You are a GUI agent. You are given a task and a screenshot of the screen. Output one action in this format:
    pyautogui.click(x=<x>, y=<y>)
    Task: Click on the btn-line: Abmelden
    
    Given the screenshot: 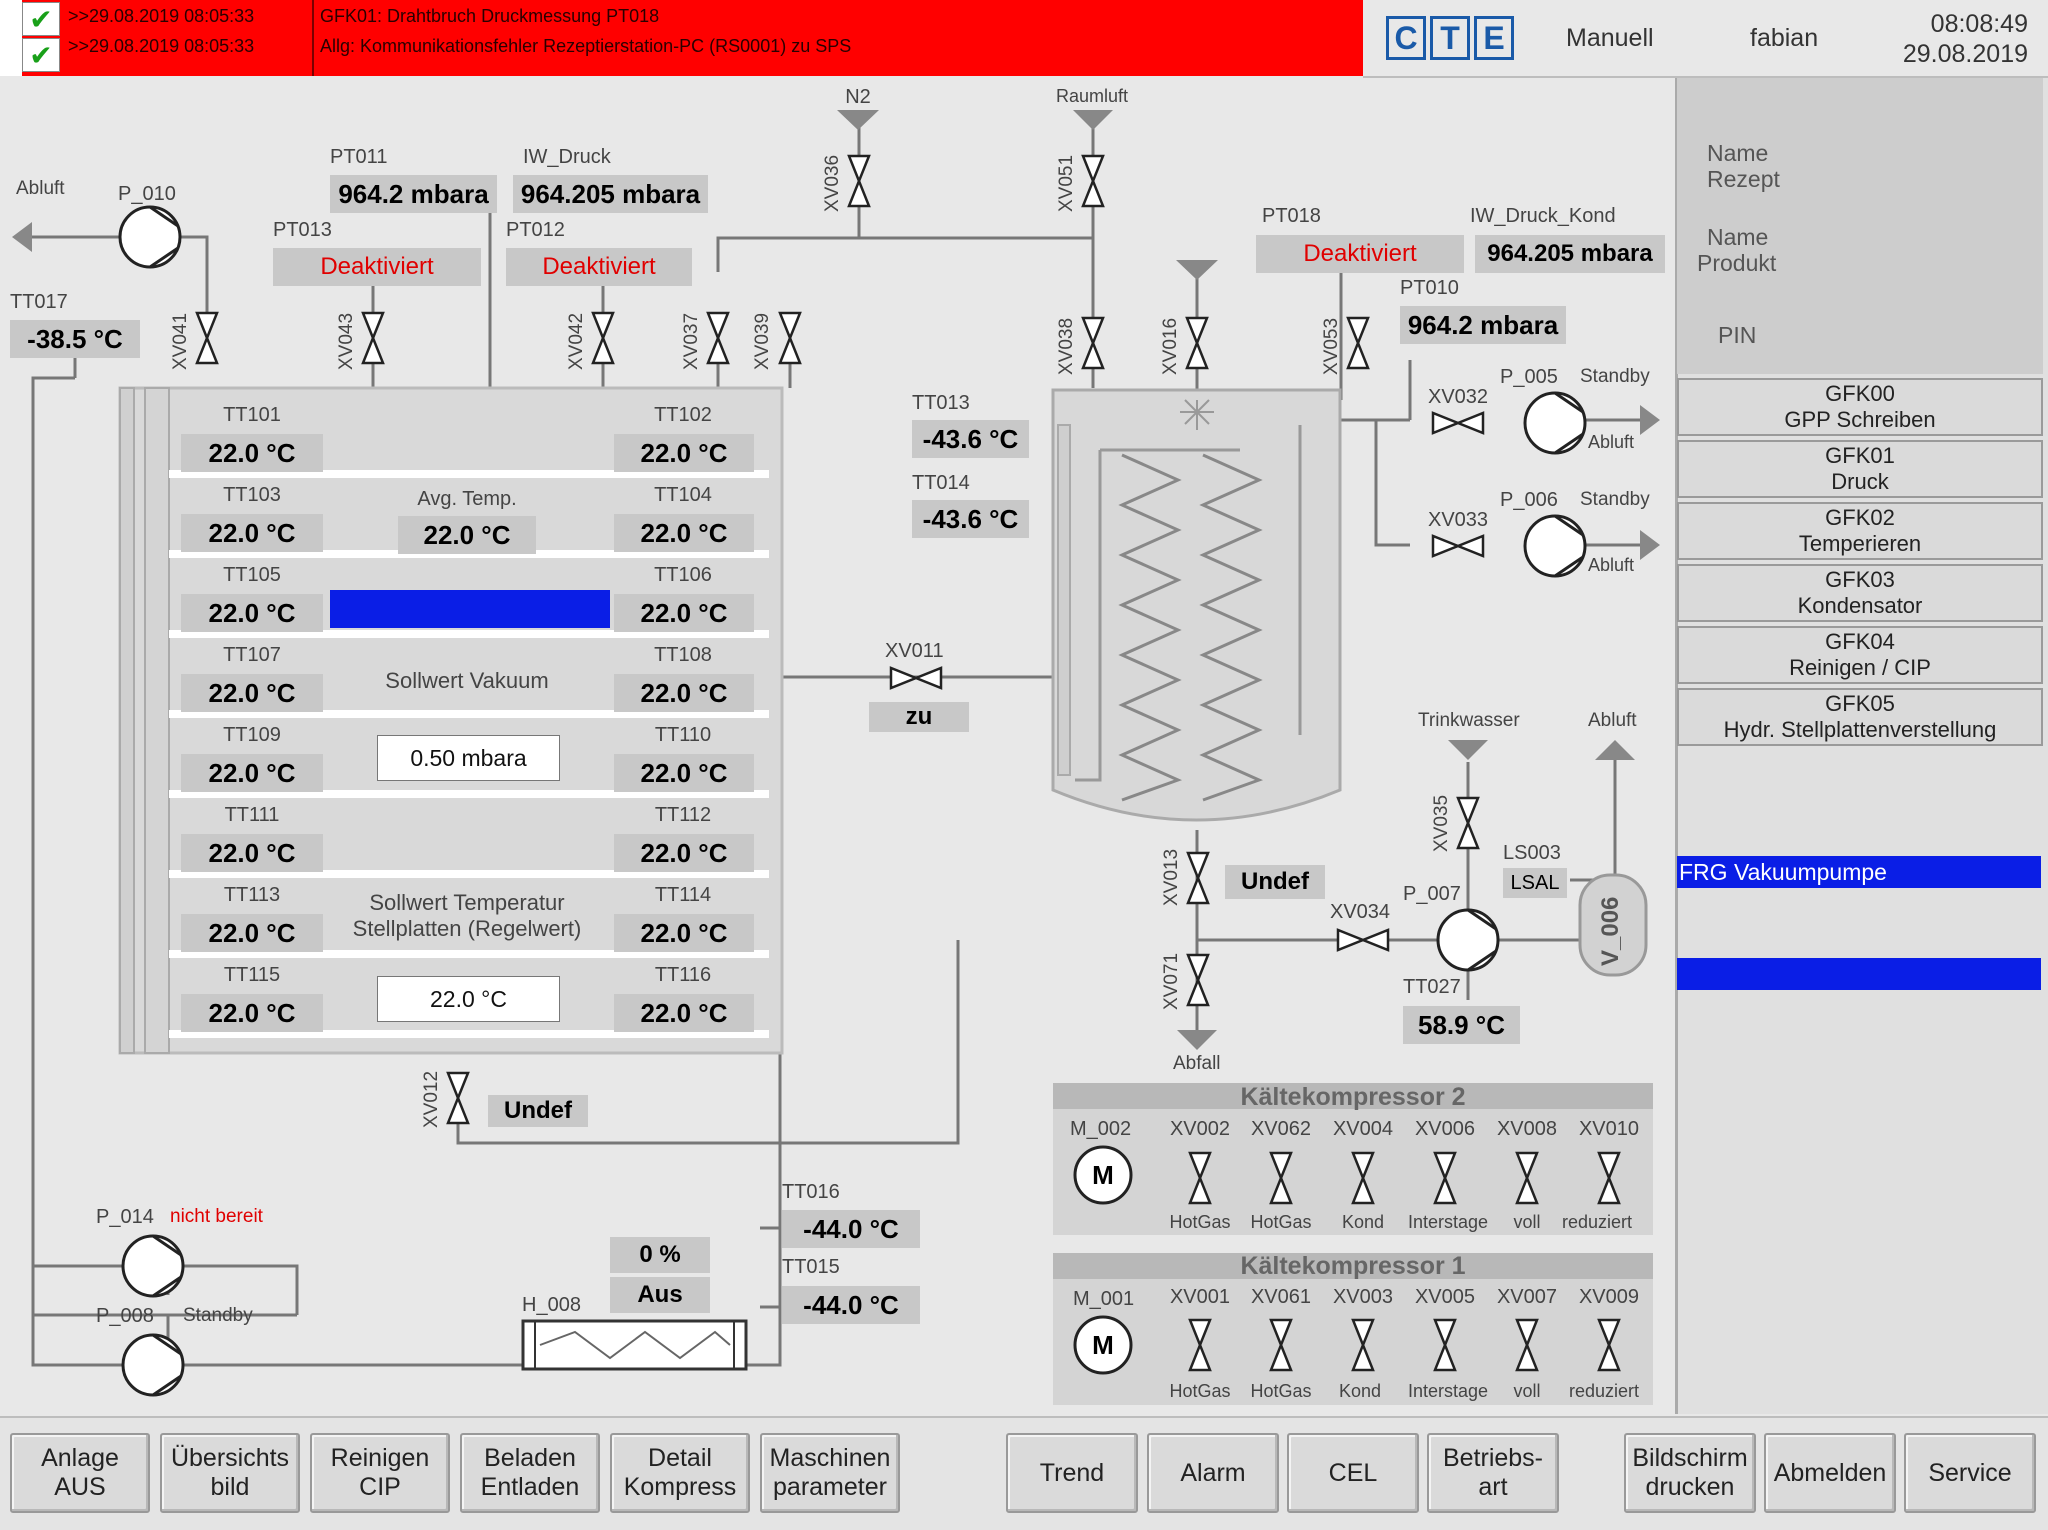 What is the action you would take?
    pyautogui.click(x=1830, y=1472)
    